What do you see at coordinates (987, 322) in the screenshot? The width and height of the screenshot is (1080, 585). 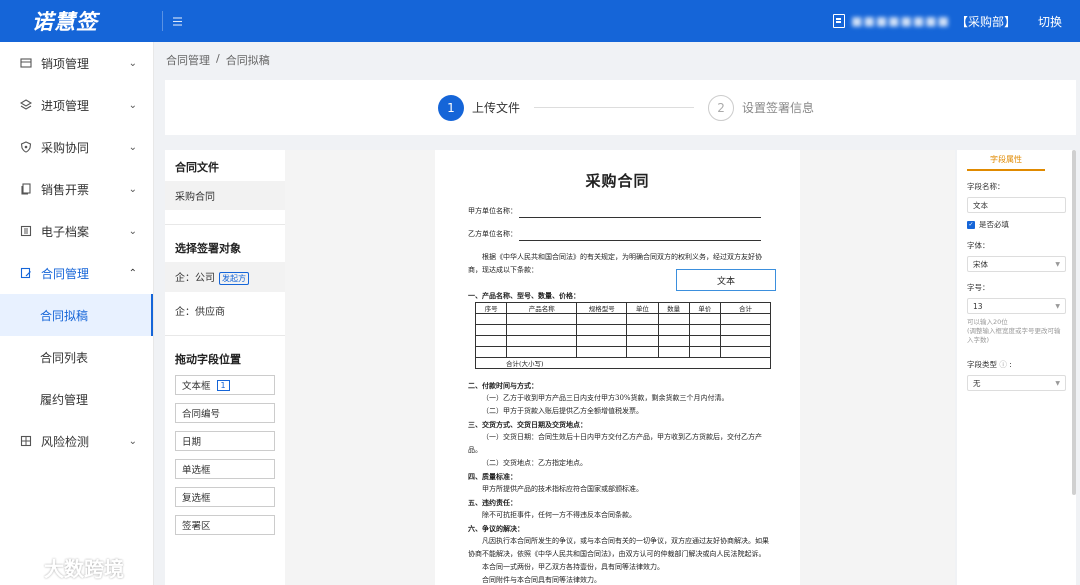 I see `size-hint: 可以输入20位` at bounding box center [987, 322].